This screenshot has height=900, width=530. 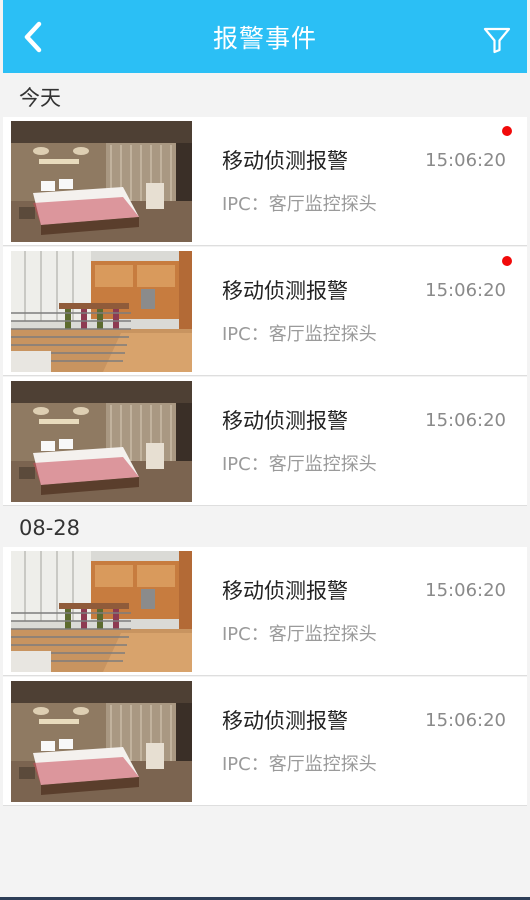 What do you see at coordinates (40, 98) in the screenshot?
I see `section-header-today: 今天` at bounding box center [40, 98].